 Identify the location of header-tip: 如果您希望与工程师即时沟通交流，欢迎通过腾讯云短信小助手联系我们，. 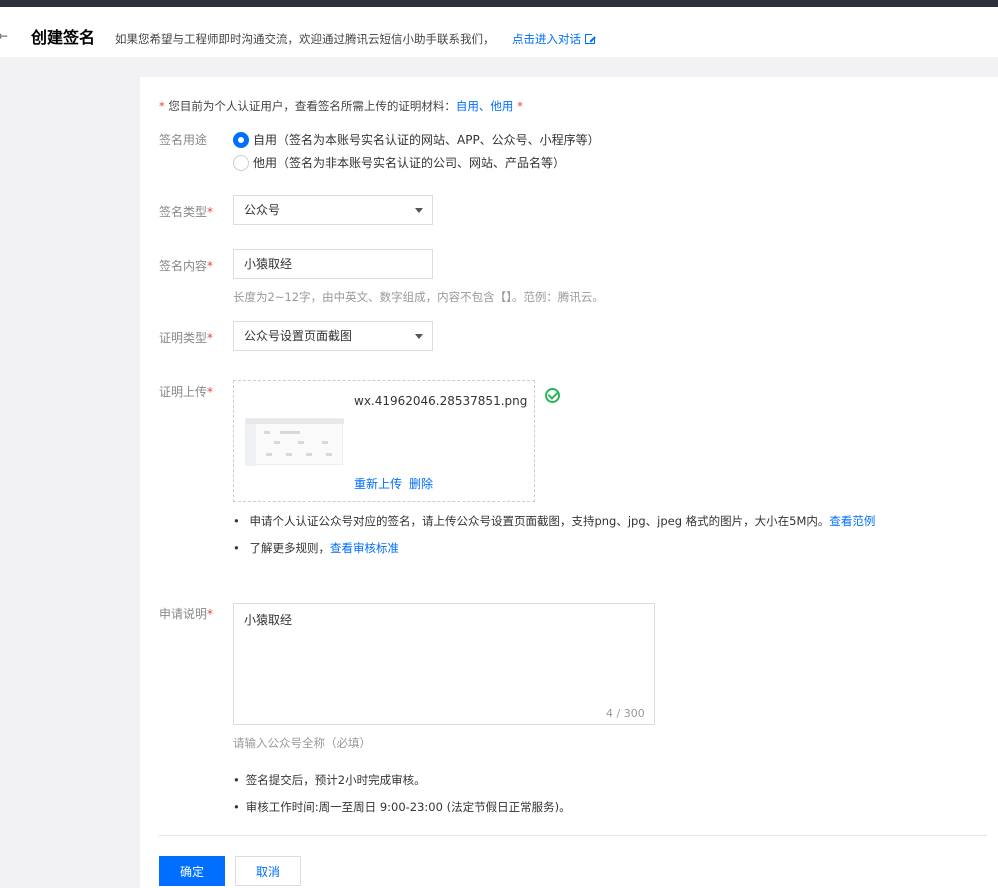
(305, 39).